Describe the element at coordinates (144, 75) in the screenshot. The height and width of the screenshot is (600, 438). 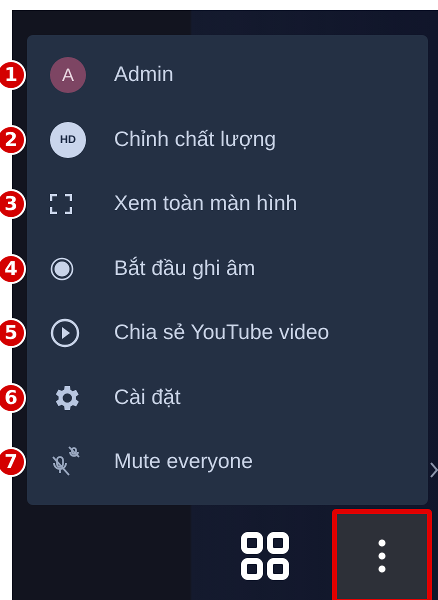
I see `menu-label: Admin` at that location.